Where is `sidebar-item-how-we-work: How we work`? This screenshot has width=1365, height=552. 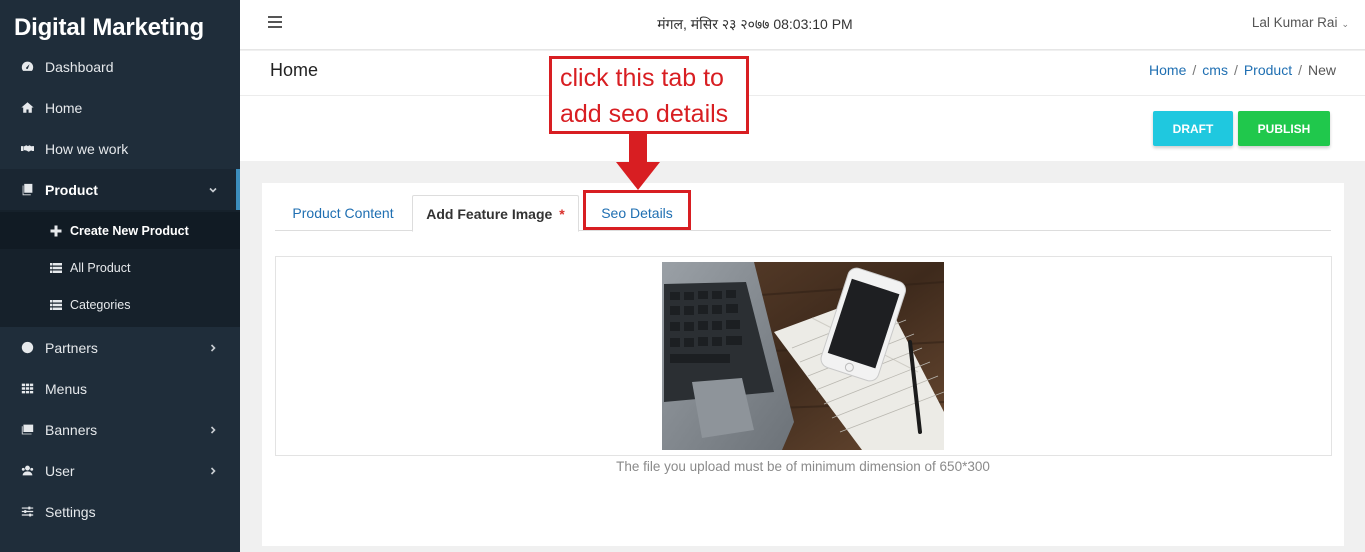 sidebar-item-how-we-work: How we work is located at coordinates (120, 148).